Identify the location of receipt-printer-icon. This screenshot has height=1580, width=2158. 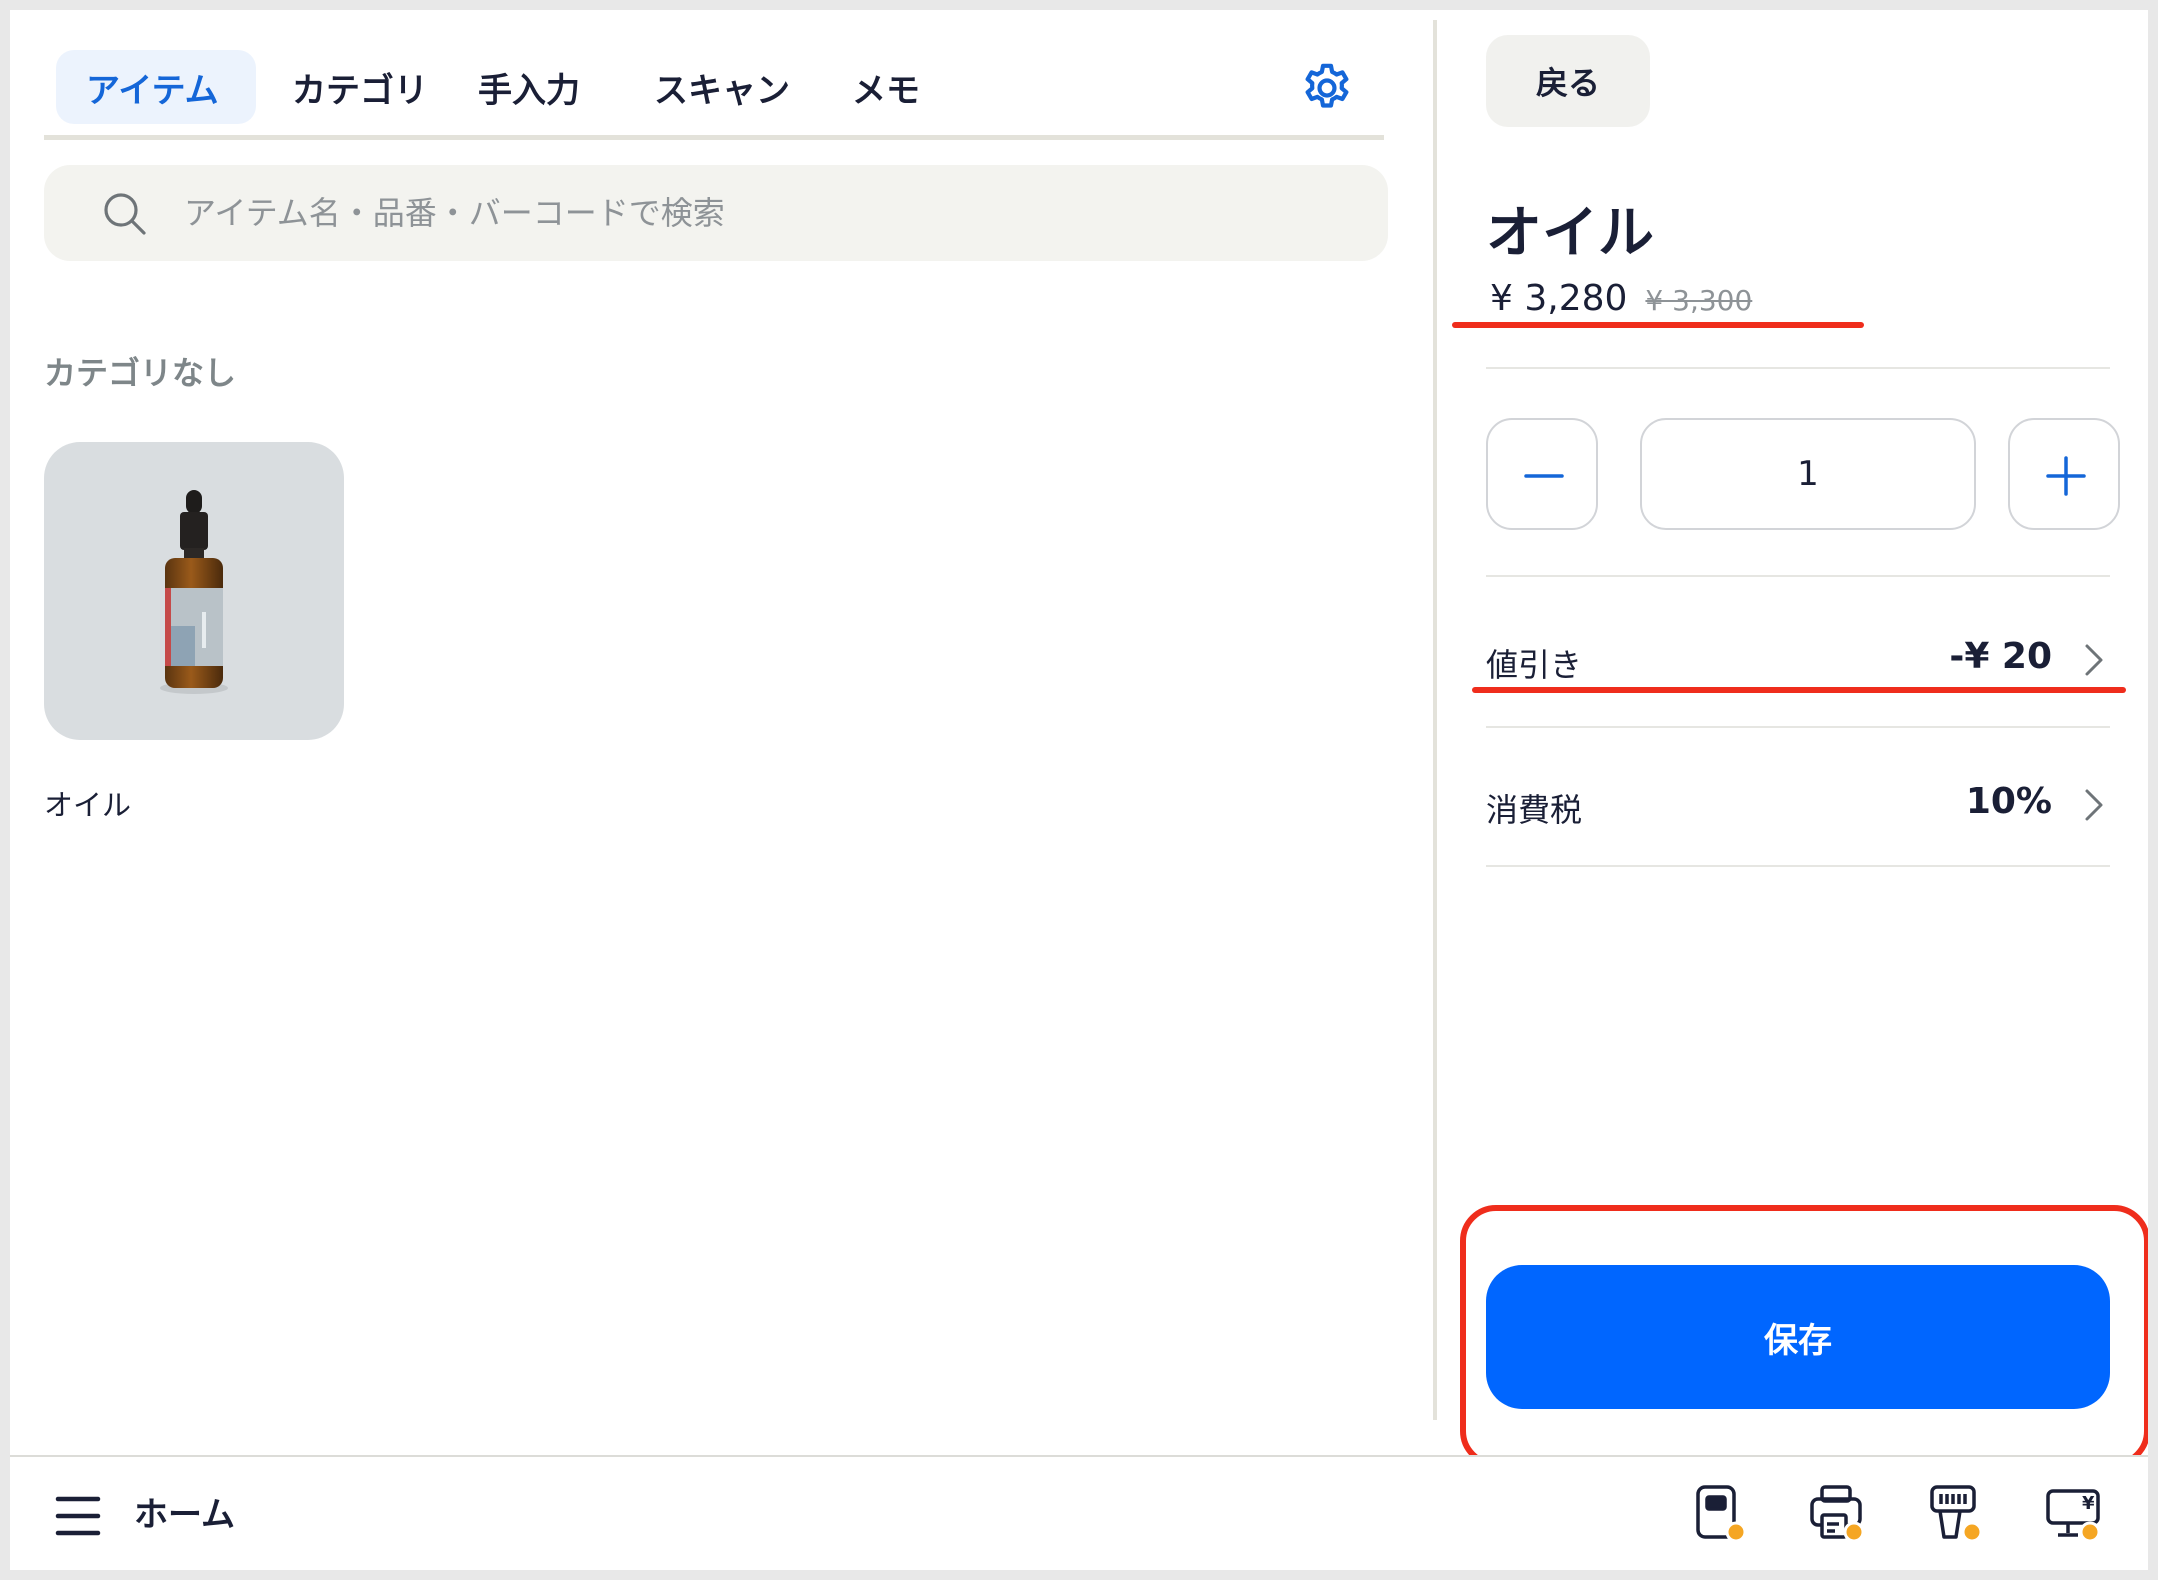
(1838, 1514).